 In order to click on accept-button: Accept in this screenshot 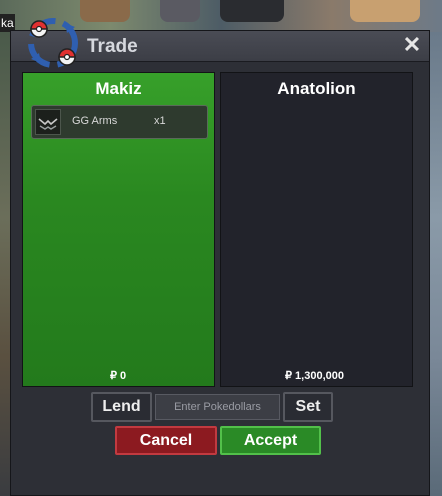, I will do `click(270, 440)`.